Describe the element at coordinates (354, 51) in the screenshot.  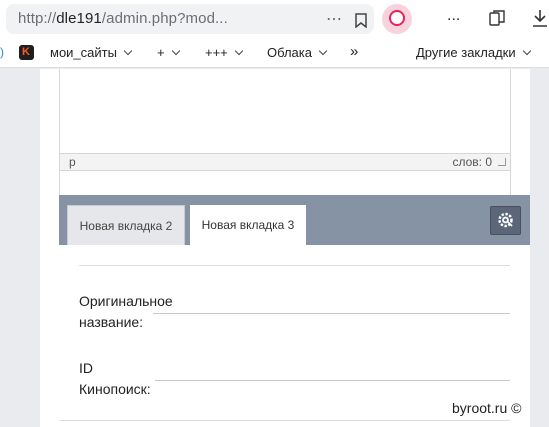
I see `bookmarks-overflow-button: »` at that location.